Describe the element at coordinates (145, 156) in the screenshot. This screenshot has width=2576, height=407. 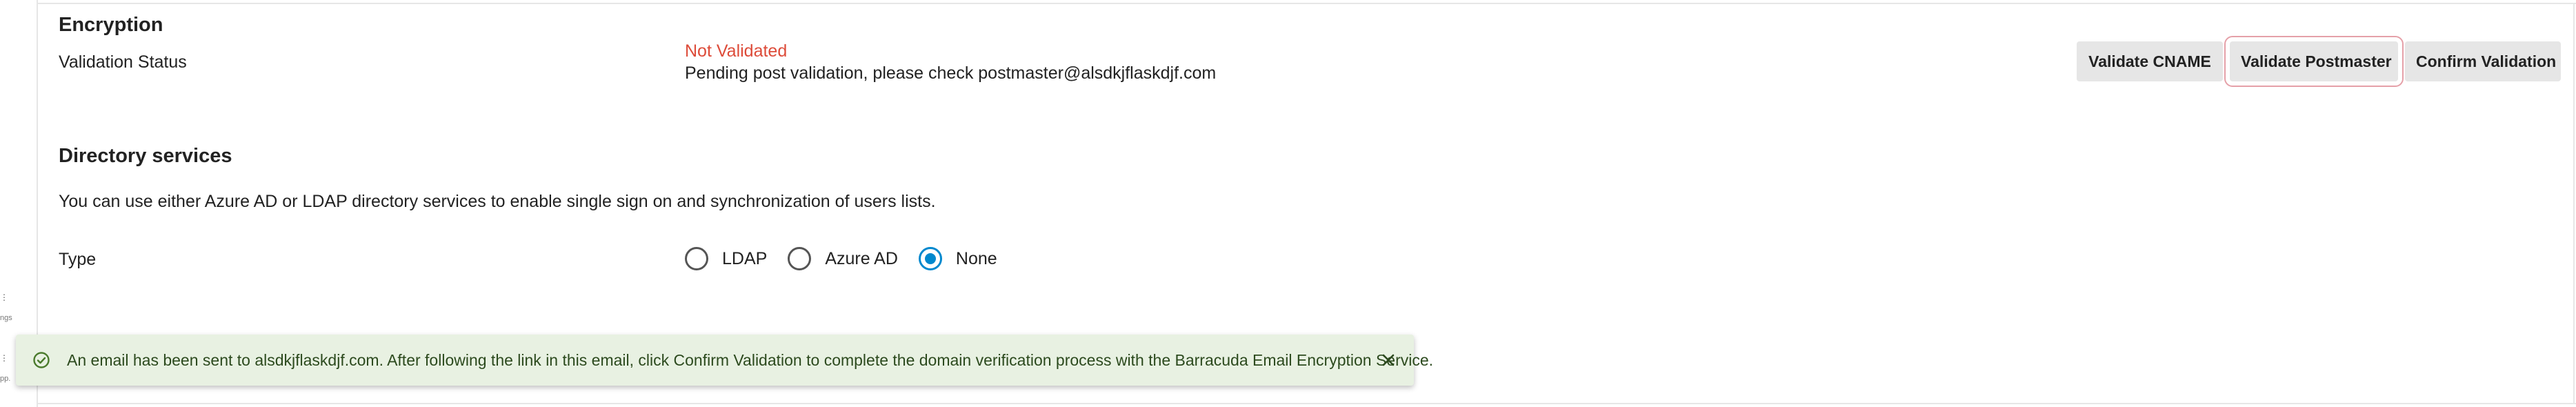
I see `directory-section-title: Directory services` at that location.